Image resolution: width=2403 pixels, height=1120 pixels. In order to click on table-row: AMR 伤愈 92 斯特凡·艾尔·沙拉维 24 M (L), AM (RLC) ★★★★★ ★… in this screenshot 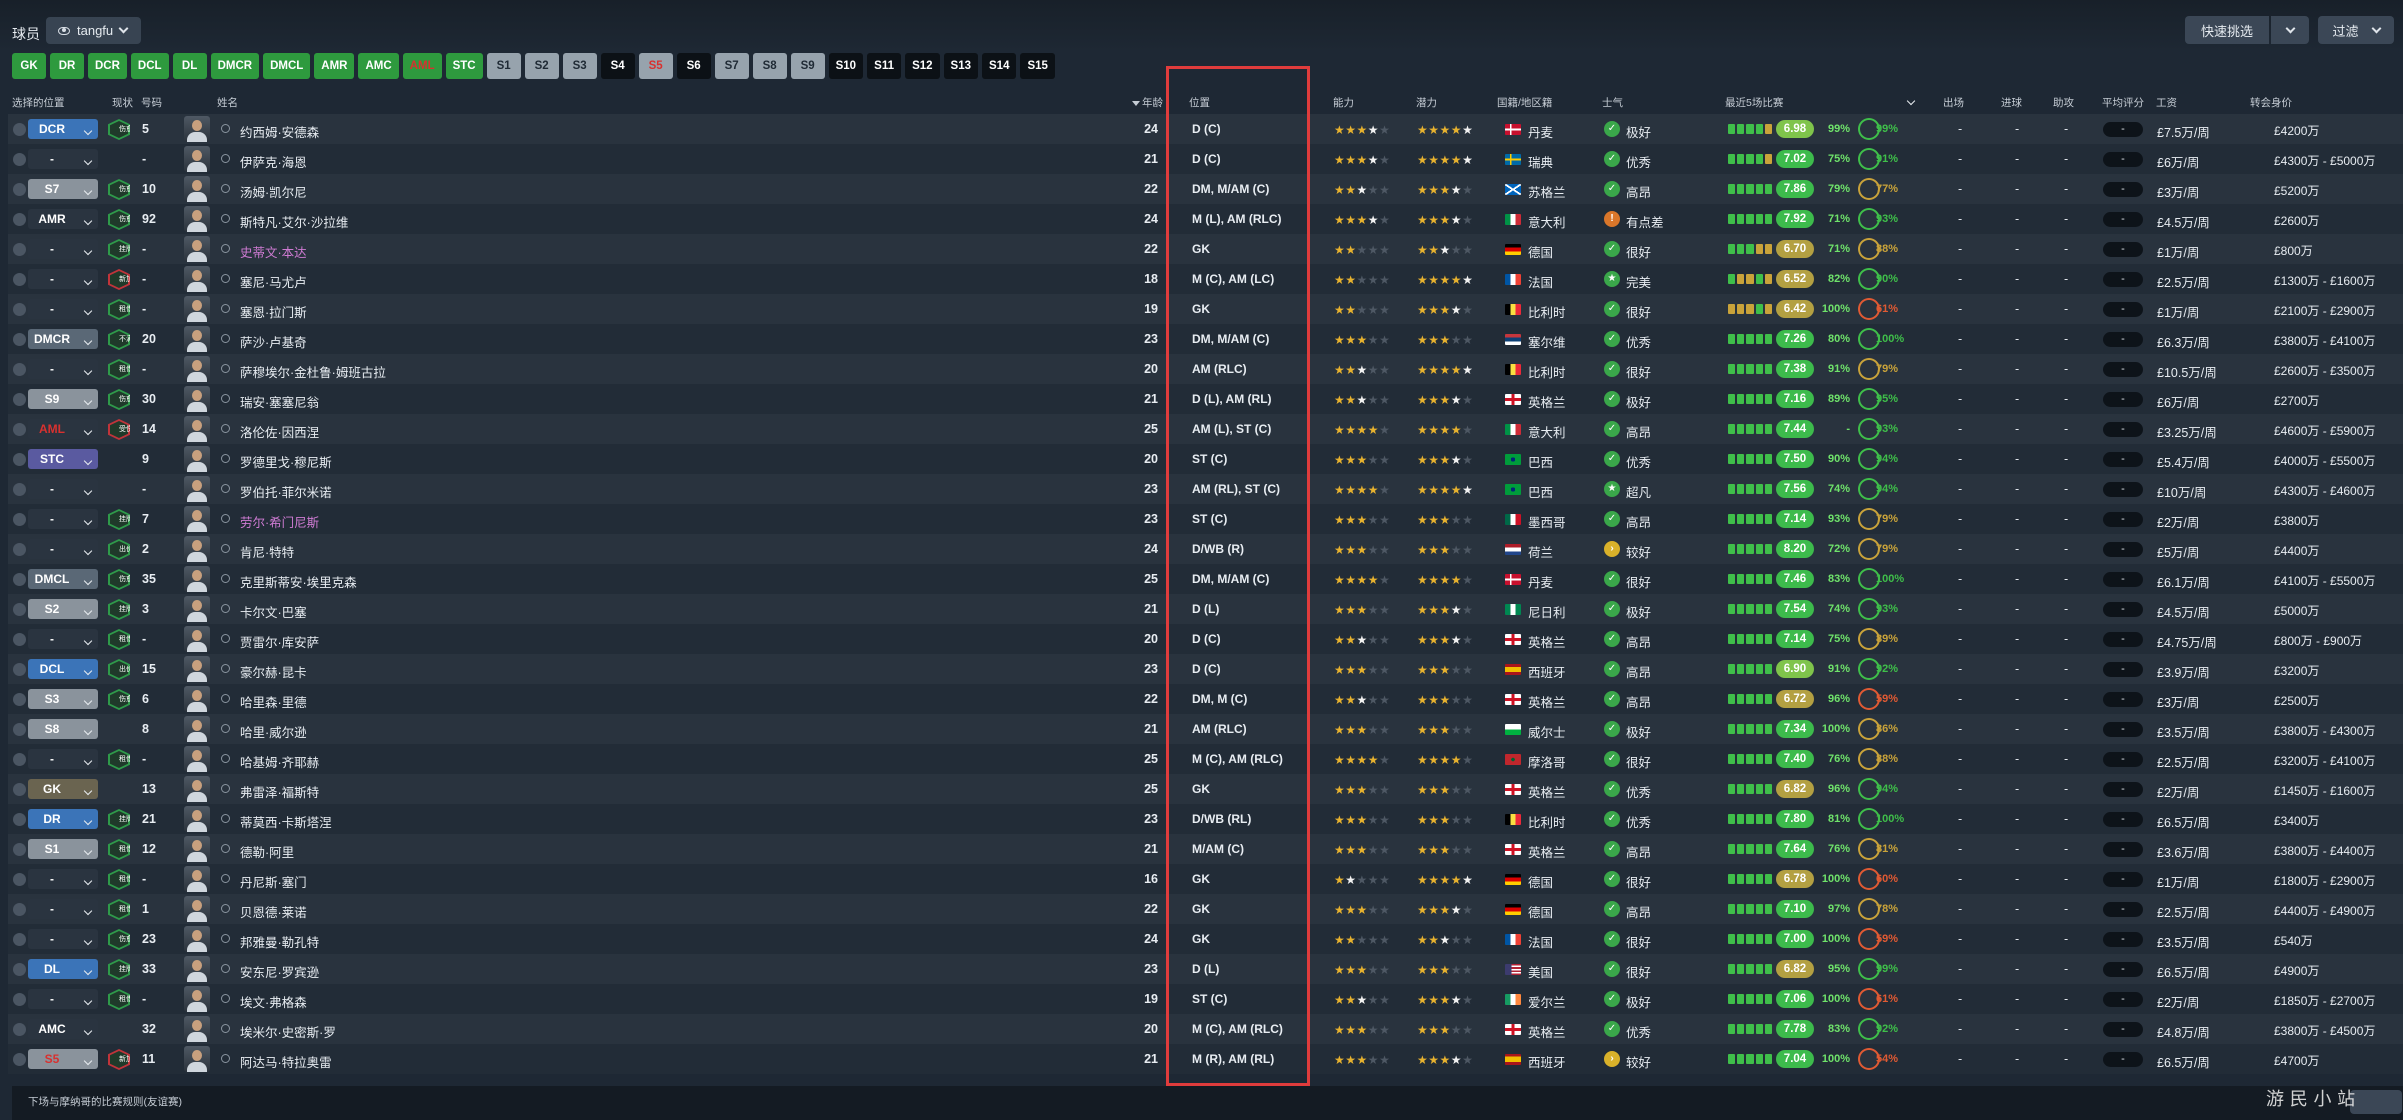, I will do `click(1205, 219)`.